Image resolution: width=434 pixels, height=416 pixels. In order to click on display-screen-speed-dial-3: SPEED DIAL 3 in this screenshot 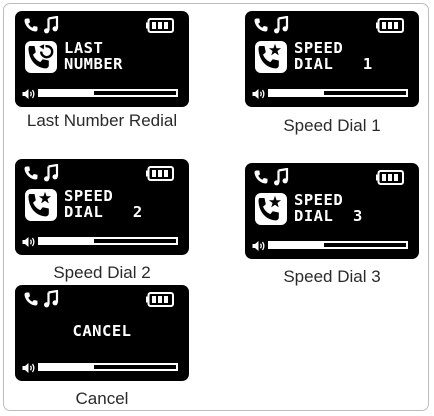, I will do `click(332, 211)`.